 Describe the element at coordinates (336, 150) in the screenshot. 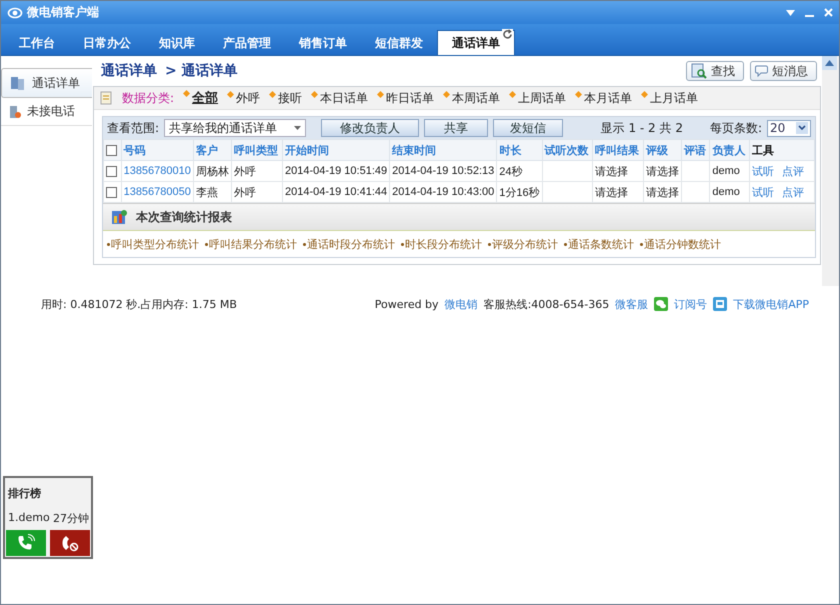

I see `column-header: 开始时间` at that location.